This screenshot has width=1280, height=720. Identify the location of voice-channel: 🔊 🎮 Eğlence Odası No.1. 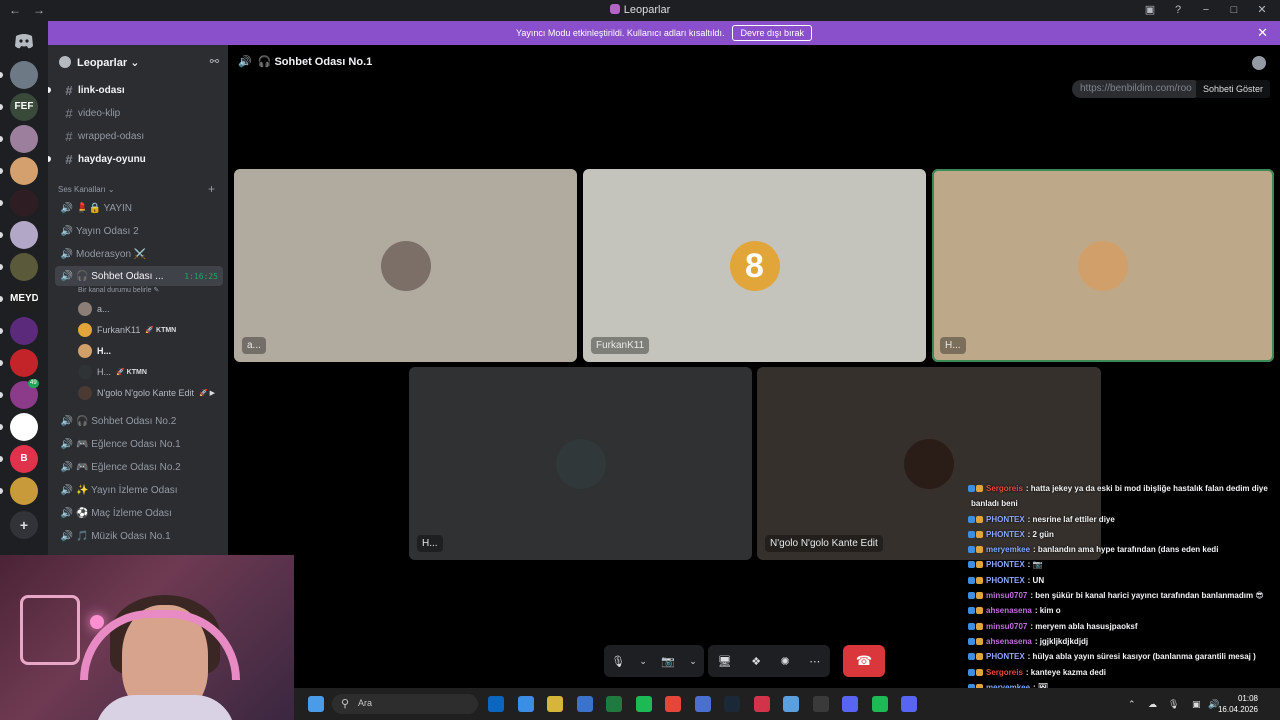
(139, 444).